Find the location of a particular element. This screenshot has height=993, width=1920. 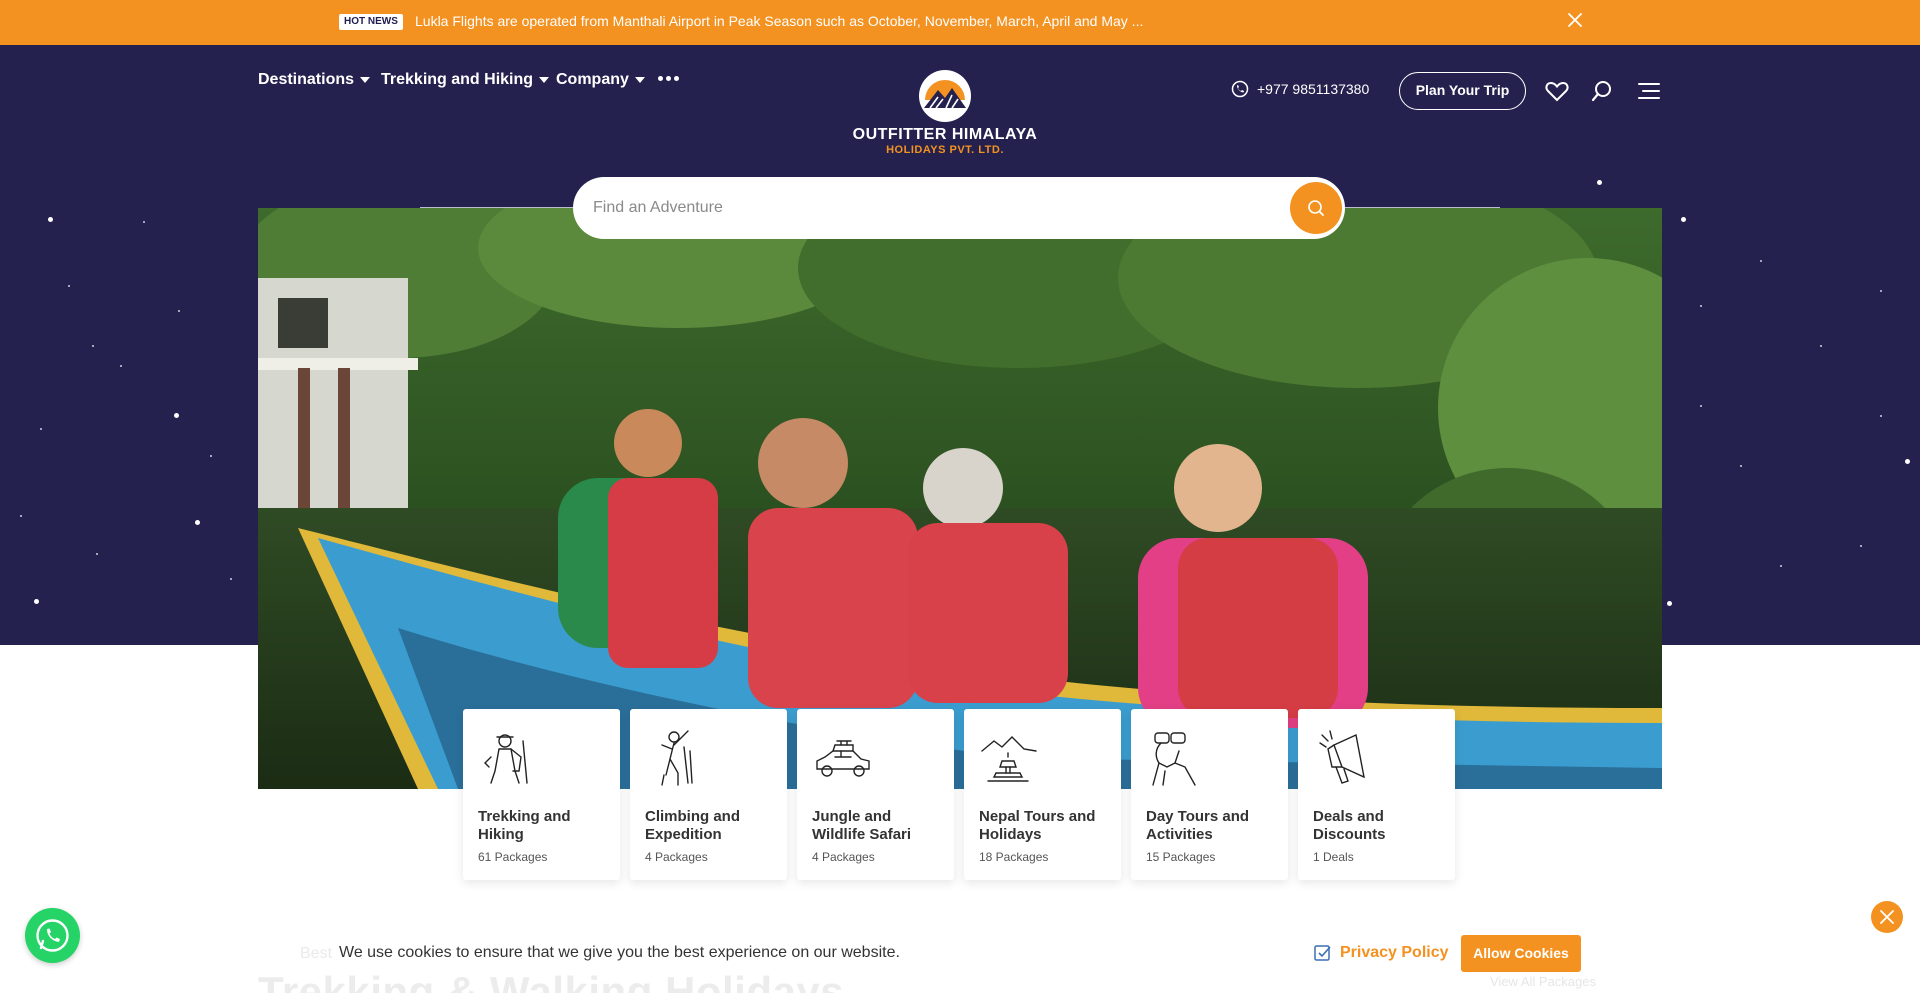

privacy-policy-label: Privacy Policy is located at coordinates (1394, 952).